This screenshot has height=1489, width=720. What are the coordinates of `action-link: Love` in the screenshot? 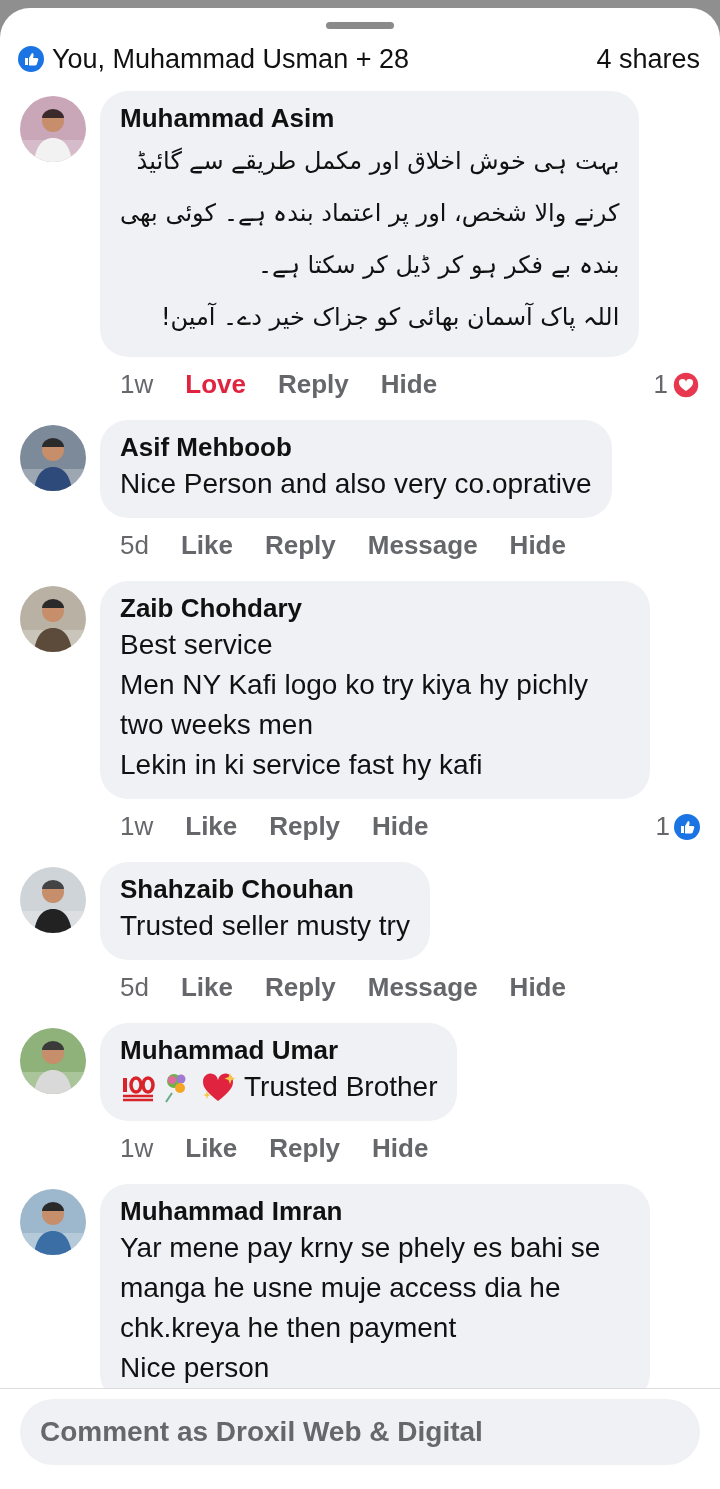 It's located at (215, 384).